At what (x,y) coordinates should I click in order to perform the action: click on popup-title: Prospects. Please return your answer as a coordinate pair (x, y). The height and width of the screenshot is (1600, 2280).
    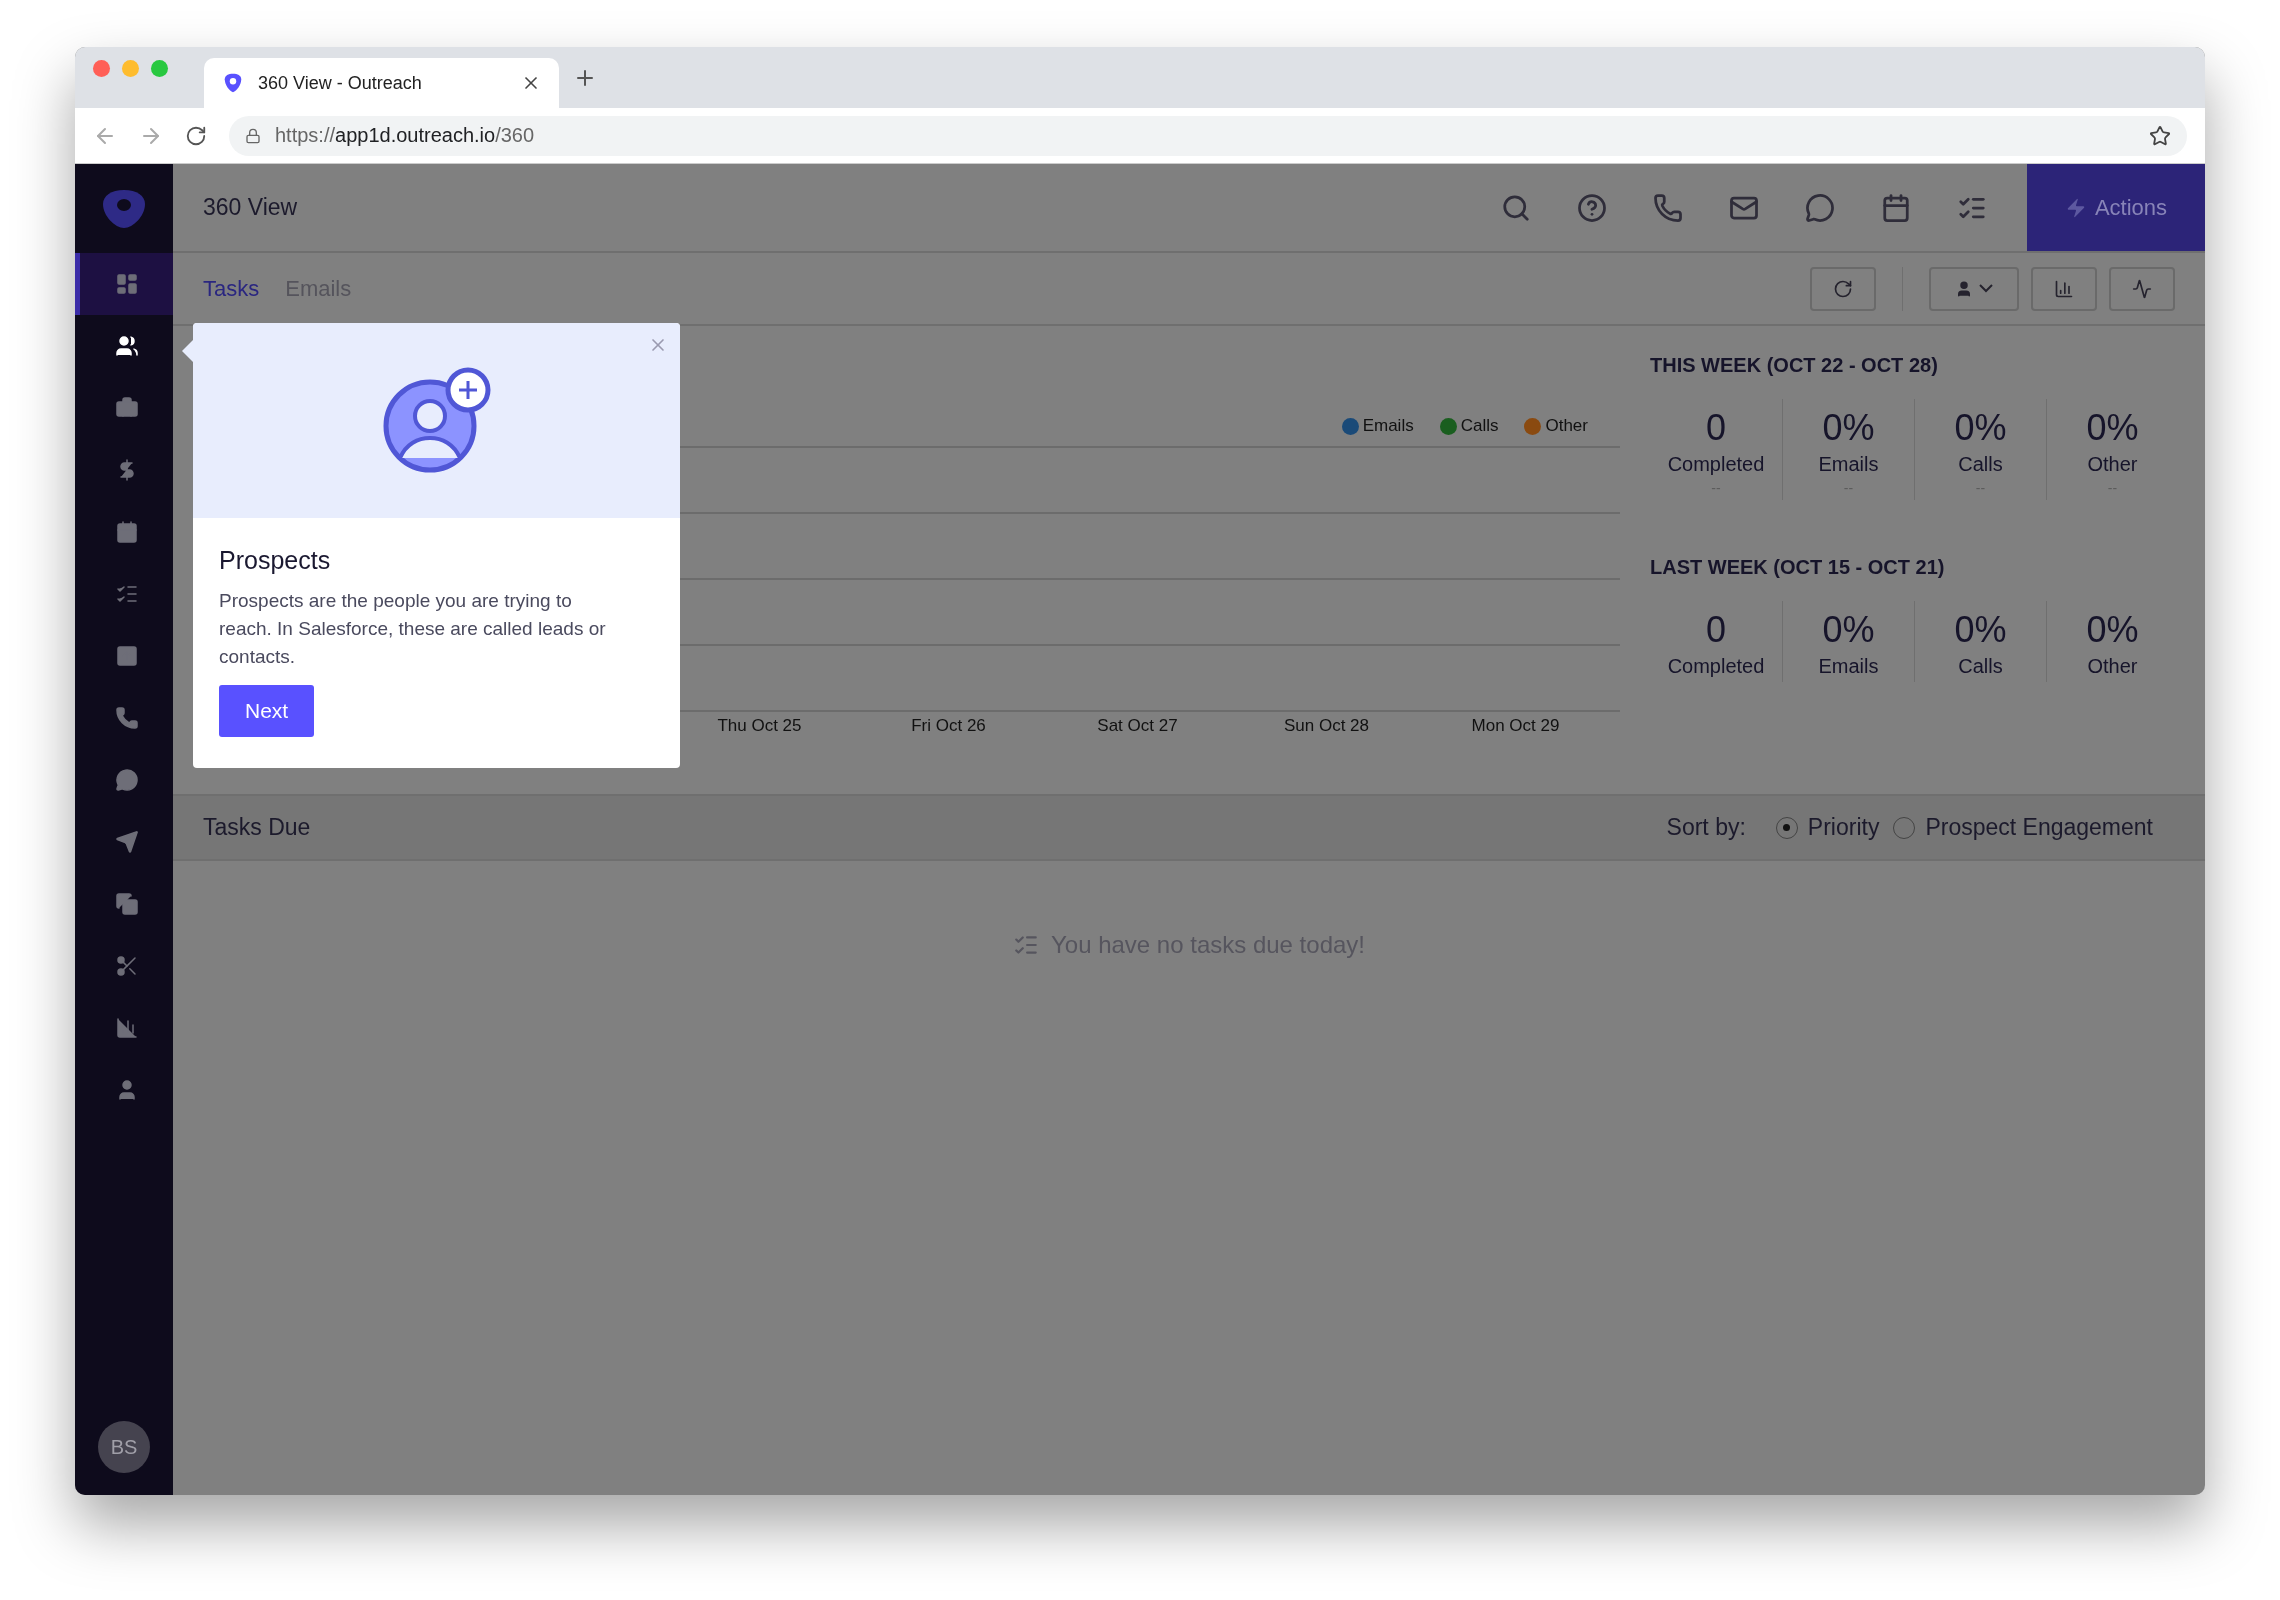
    Looking at the image, I should click on (275, 560).